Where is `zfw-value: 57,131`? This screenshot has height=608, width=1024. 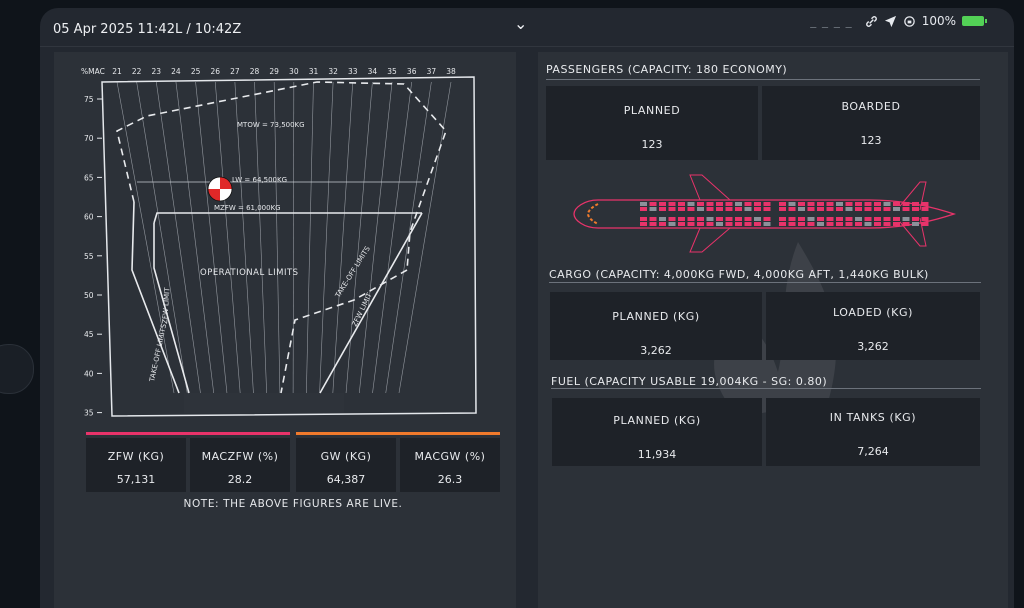 zfw-value: 57,131 is located at coordinates (136, 479).